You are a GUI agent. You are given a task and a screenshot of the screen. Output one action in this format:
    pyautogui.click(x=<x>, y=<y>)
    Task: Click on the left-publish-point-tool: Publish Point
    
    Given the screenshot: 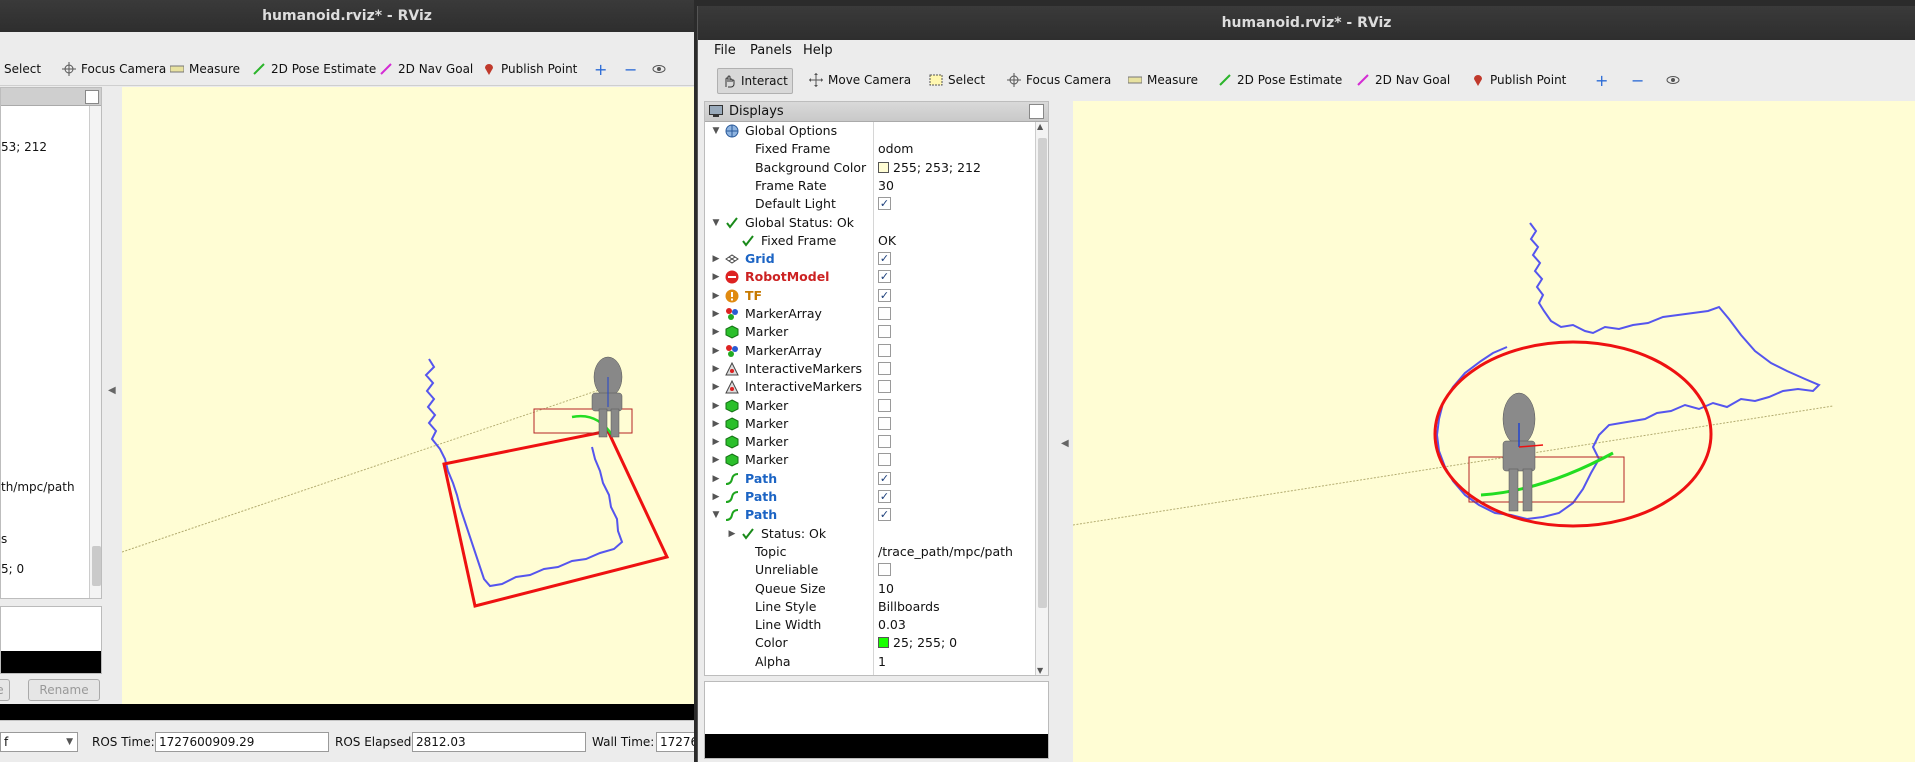 What is the action you would take?
    pyautogui.click(x=529, y=69)
    